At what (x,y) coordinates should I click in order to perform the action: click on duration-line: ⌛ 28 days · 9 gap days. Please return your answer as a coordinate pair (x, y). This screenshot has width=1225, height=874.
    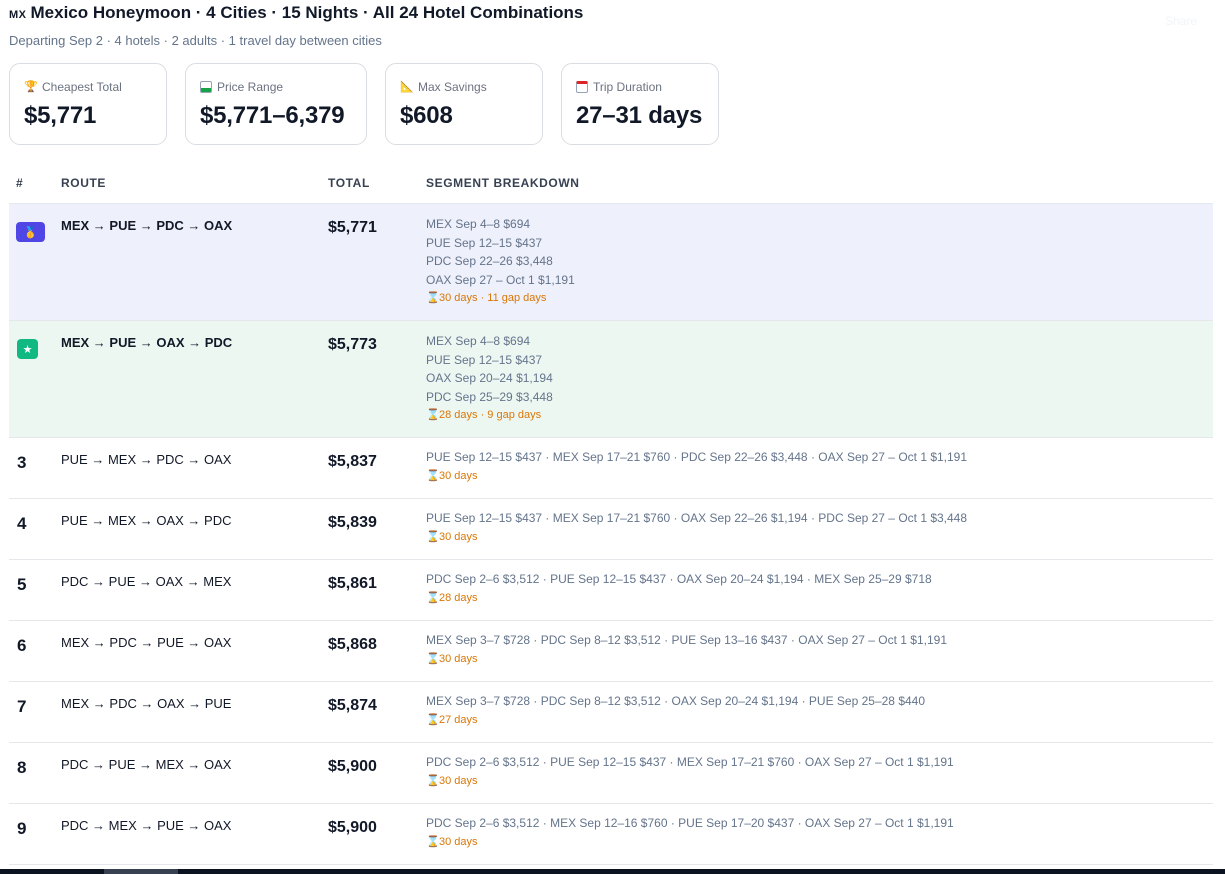
    Looking at the image, I should click on (489, 415).